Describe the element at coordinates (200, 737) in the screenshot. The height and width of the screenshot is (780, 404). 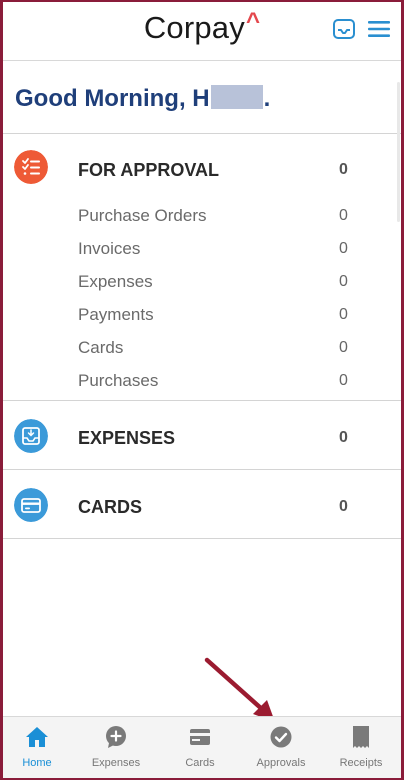
I see `card-icon` at that location.